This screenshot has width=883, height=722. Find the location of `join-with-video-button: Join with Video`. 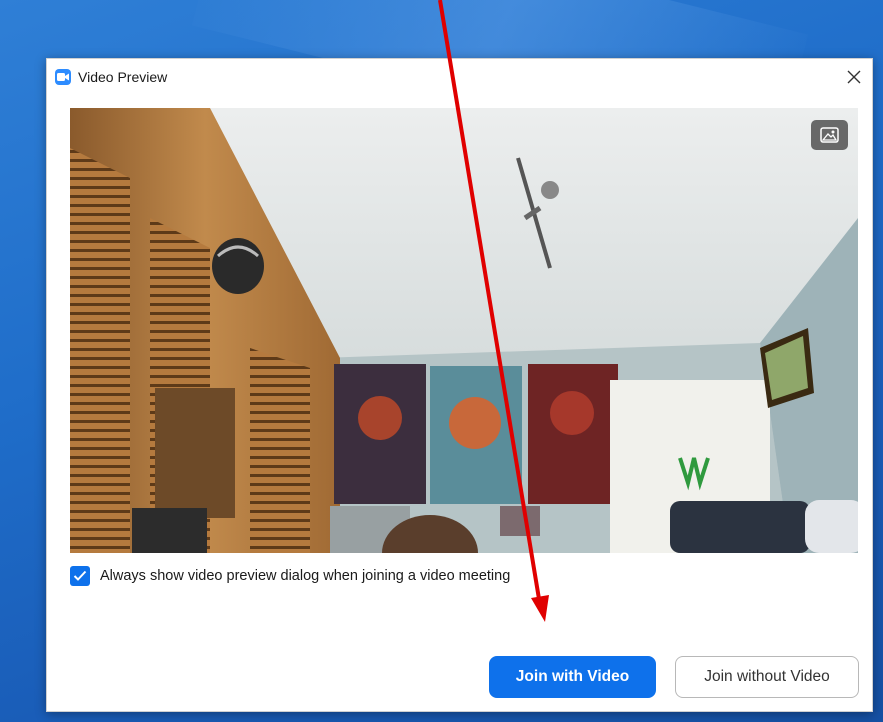

join-with-video-button: Join with Video is located at coordinates (572, 677).